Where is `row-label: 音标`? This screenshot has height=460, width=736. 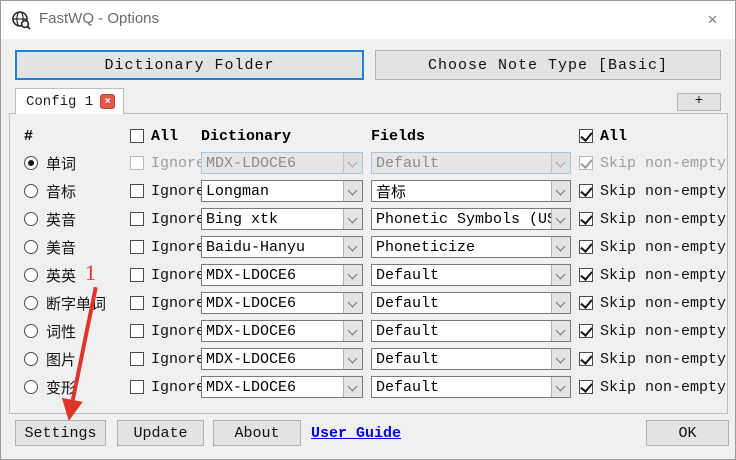 row-label: 音标 is located at coordinates (61, 192).